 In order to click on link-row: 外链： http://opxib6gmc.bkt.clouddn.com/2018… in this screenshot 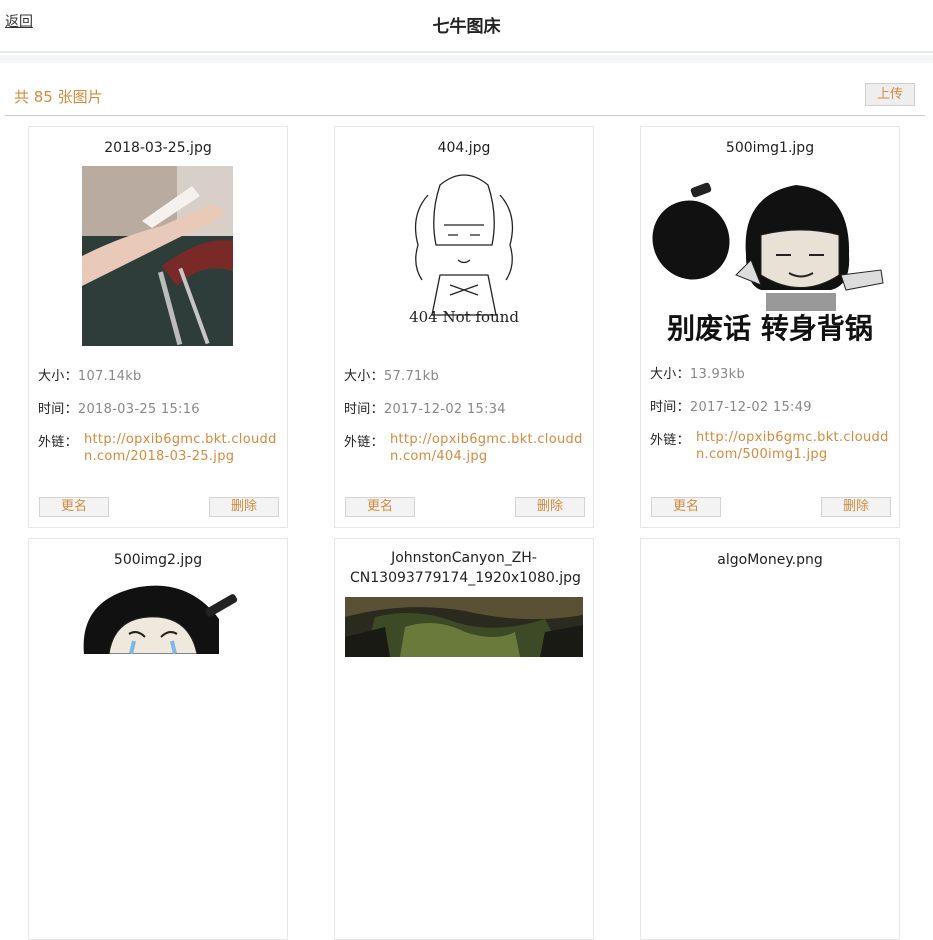, I will do `click(160, 447)`.